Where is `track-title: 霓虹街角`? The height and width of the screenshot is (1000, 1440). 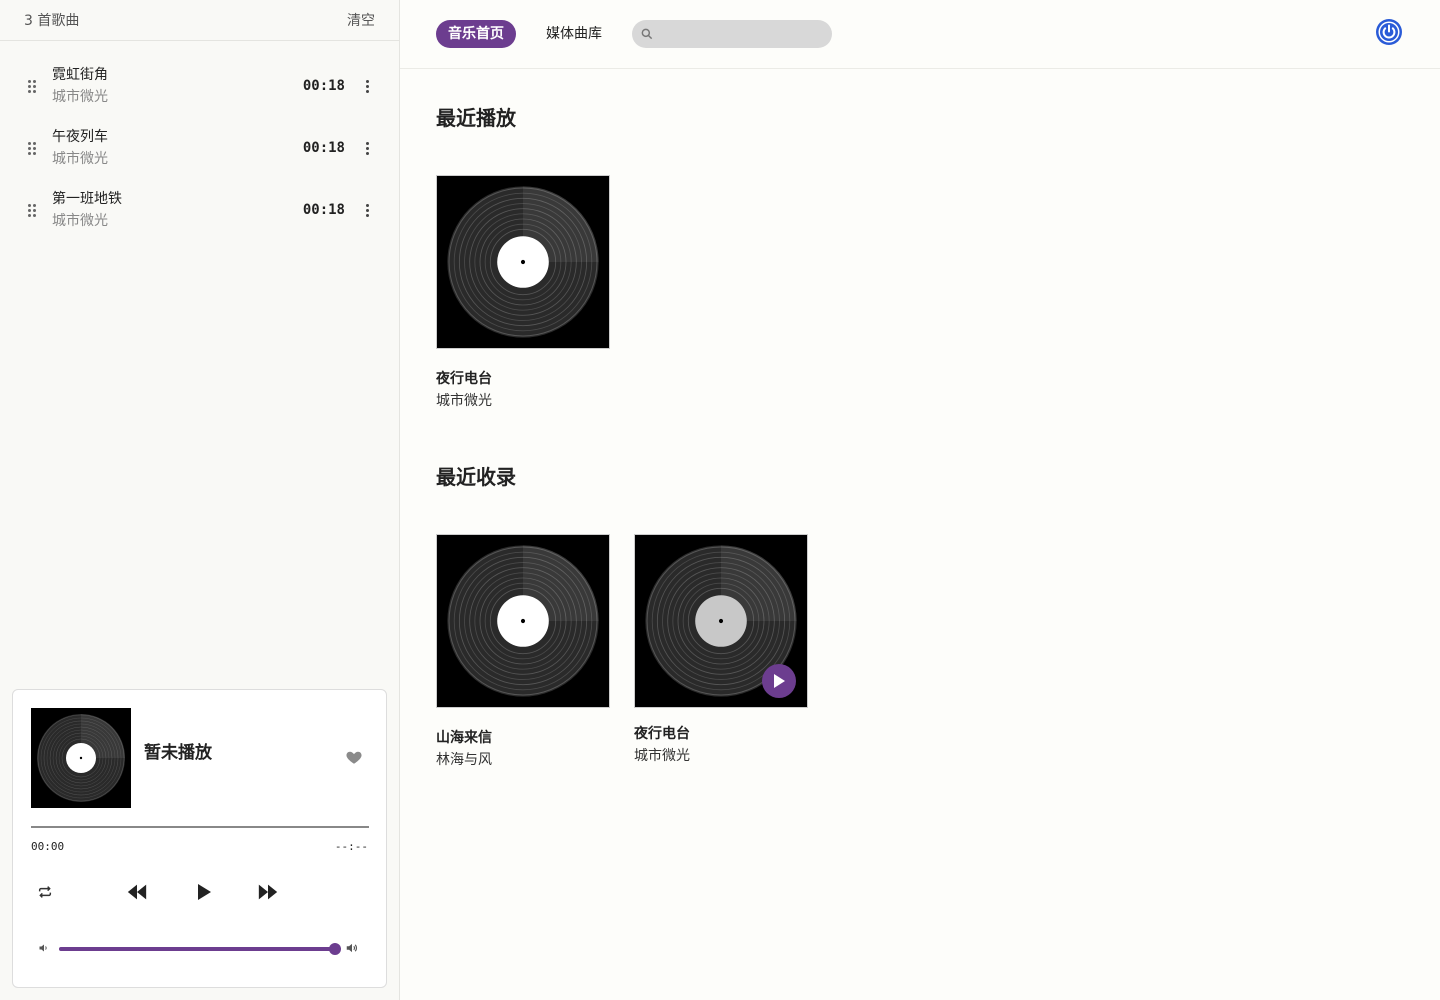
track-title: 霓虹街角 is located at coordinates (80, 75).